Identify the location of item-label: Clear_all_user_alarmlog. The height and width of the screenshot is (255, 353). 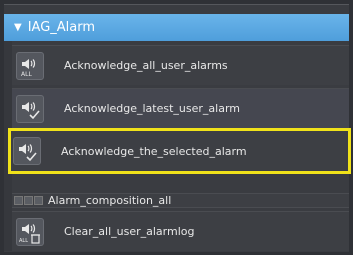
(129, 231).